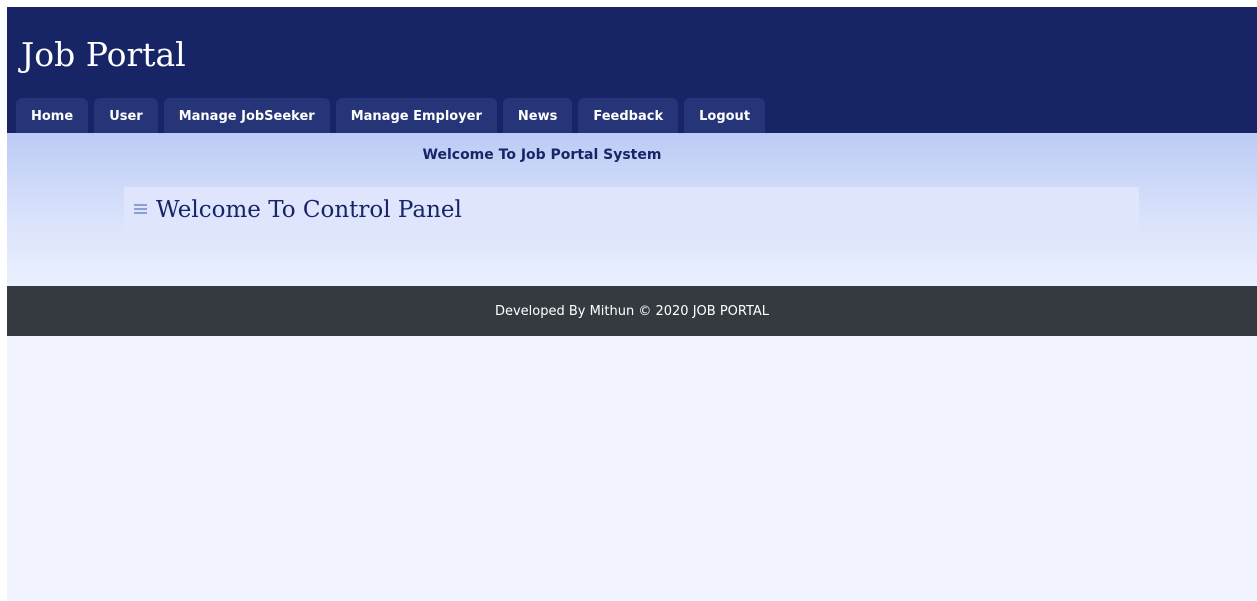  I want to click on footer-text: Developed By Mithun © 2020 JOB PORTAL, so click(632, 311).